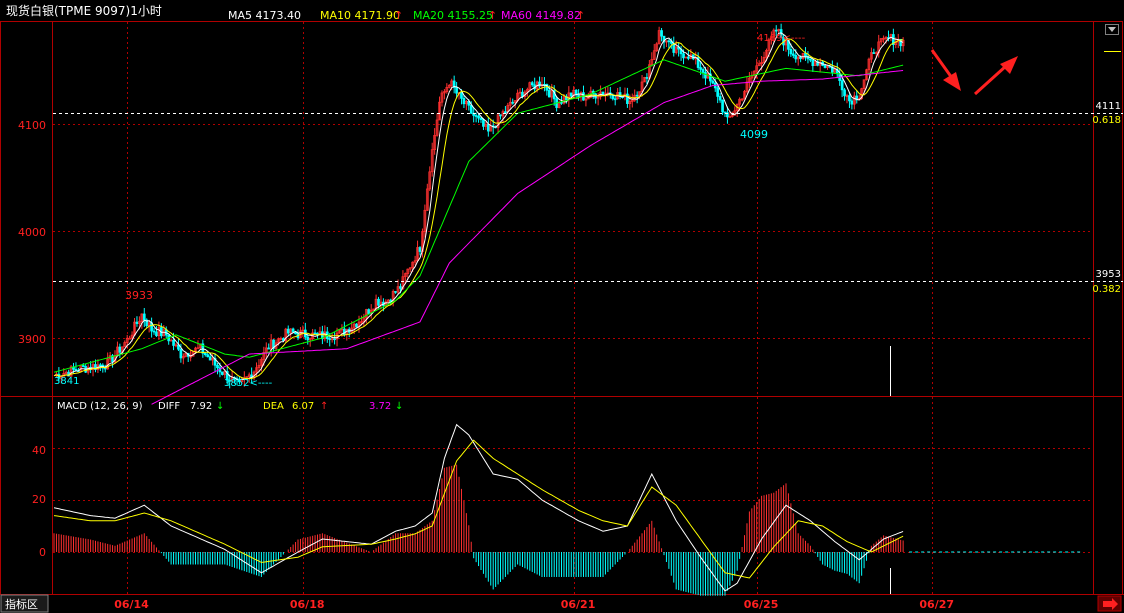  Describe the element at coordinates (21, 604) in the screenshot. I see `indicator-tab-label: 指标区` at that location.